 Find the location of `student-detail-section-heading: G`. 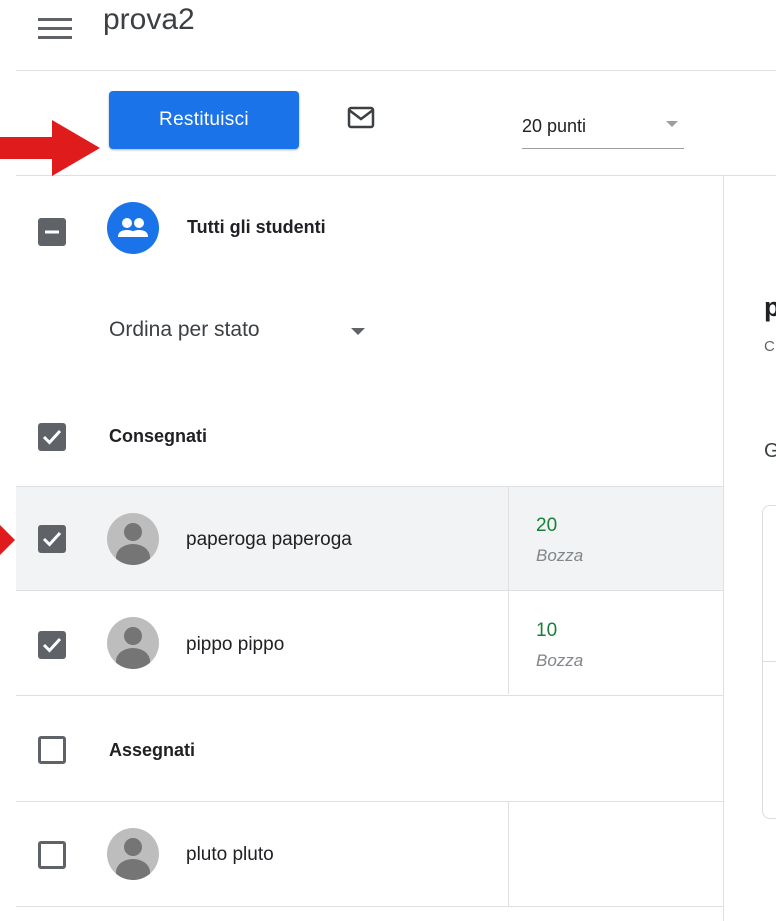

student-detail-section-heading: G is located at coordinates (770, 451).